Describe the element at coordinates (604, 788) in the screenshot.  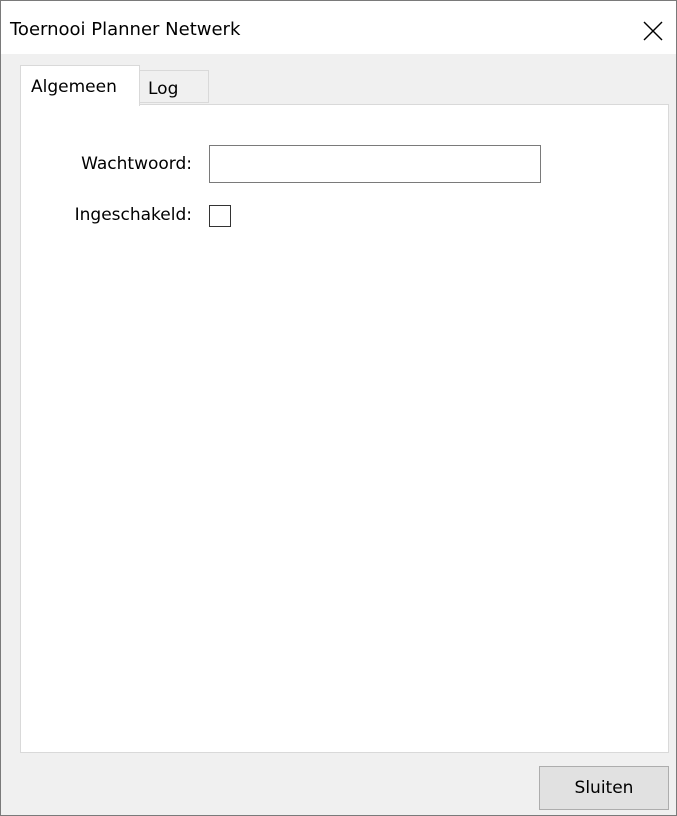
I see `close-button: Sluiten` at that location.